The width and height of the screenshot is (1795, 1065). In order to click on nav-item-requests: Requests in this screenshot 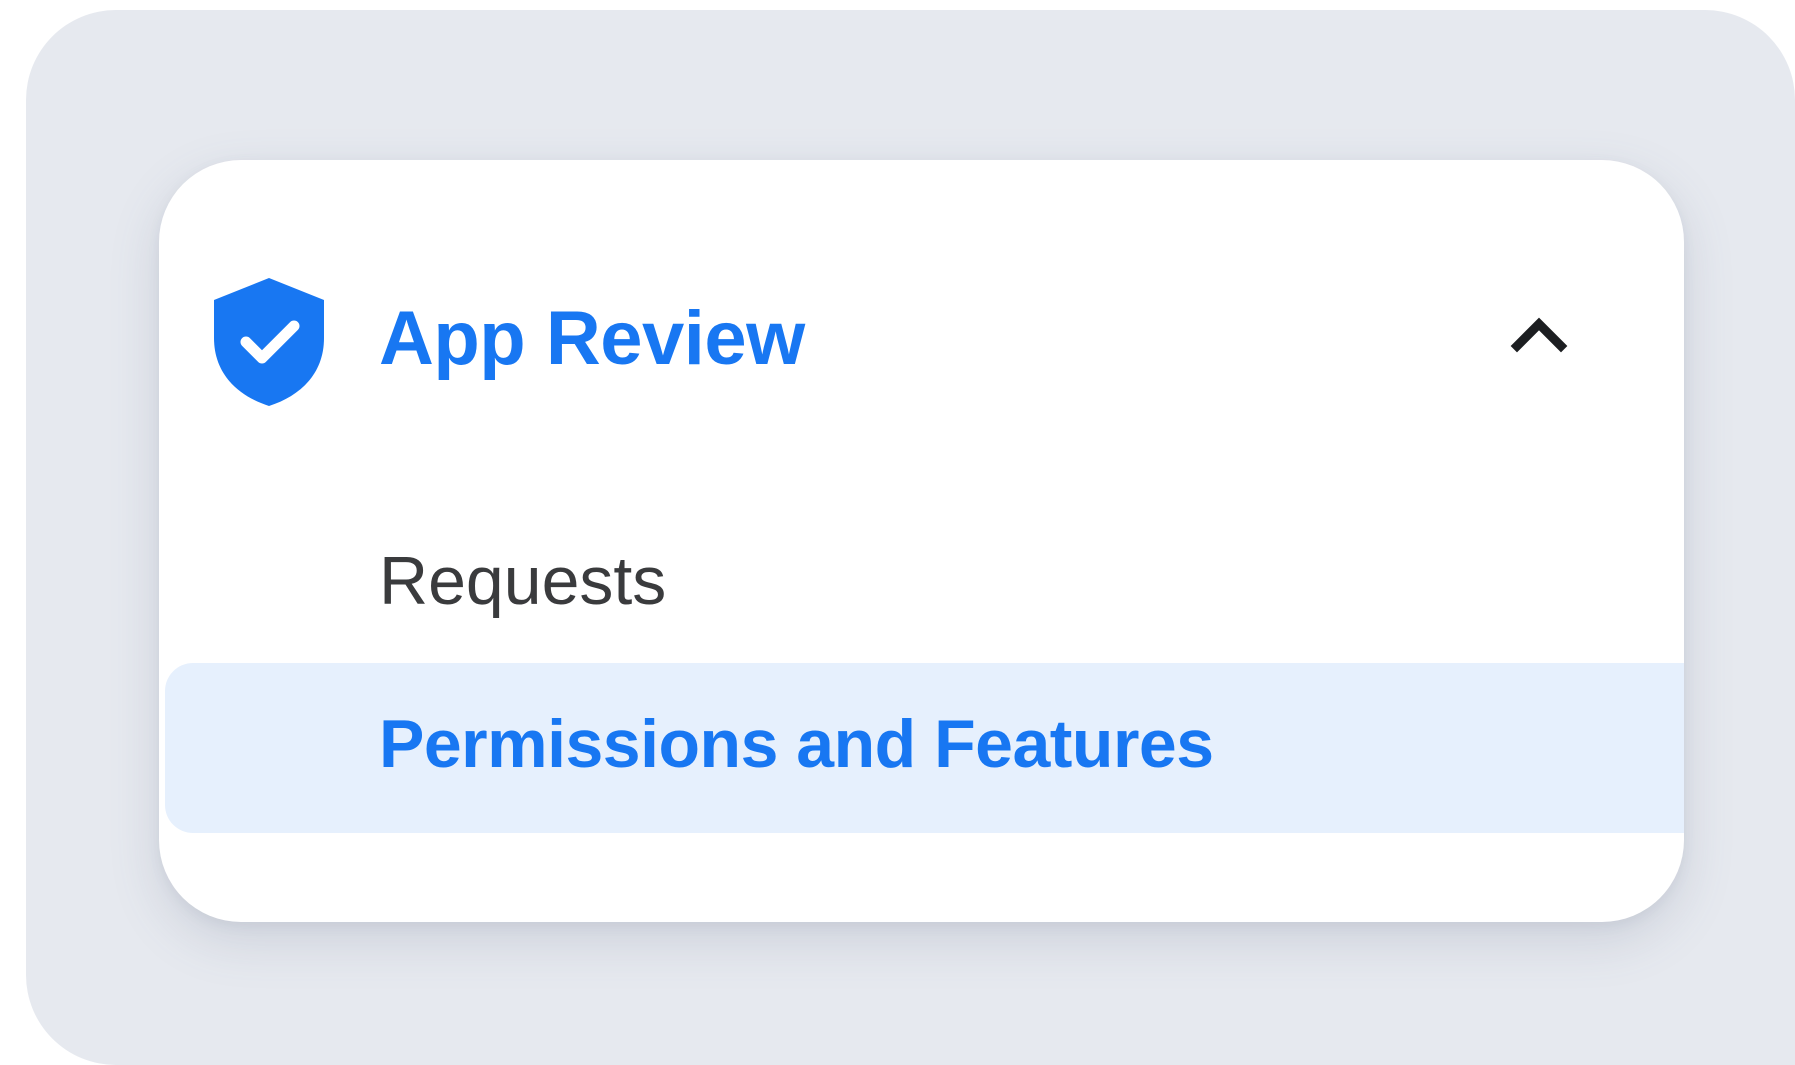, I will do `click(921, 585)`.